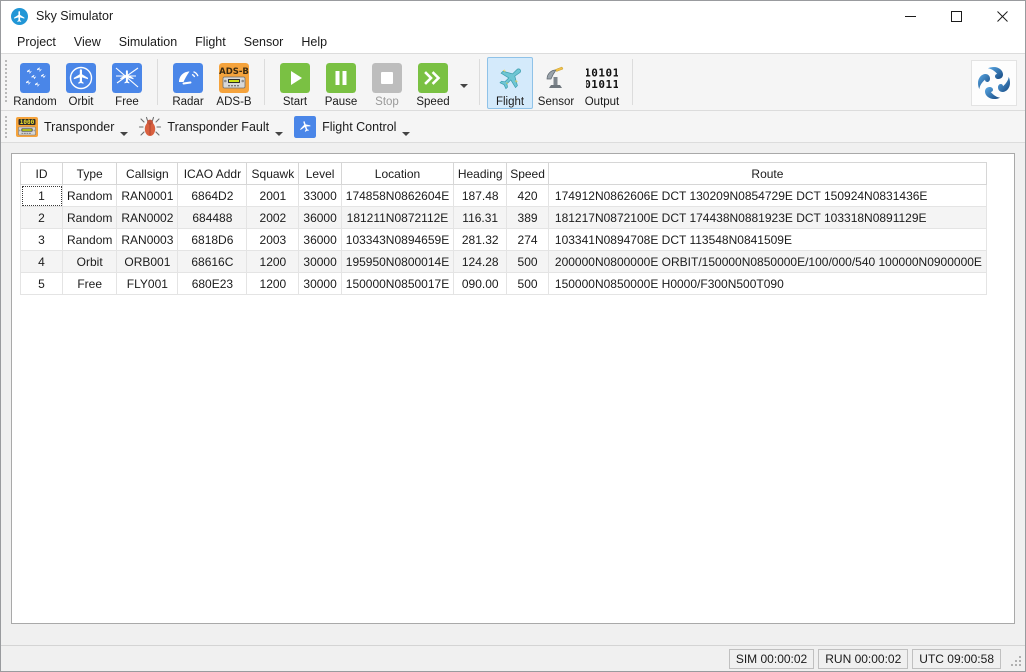 The width and height of the screenshot is (1026, 672). What do you see at coordinates (36, 42) in the screenshot?
I see `menu-project: Project` at bounding box center [36, 42].